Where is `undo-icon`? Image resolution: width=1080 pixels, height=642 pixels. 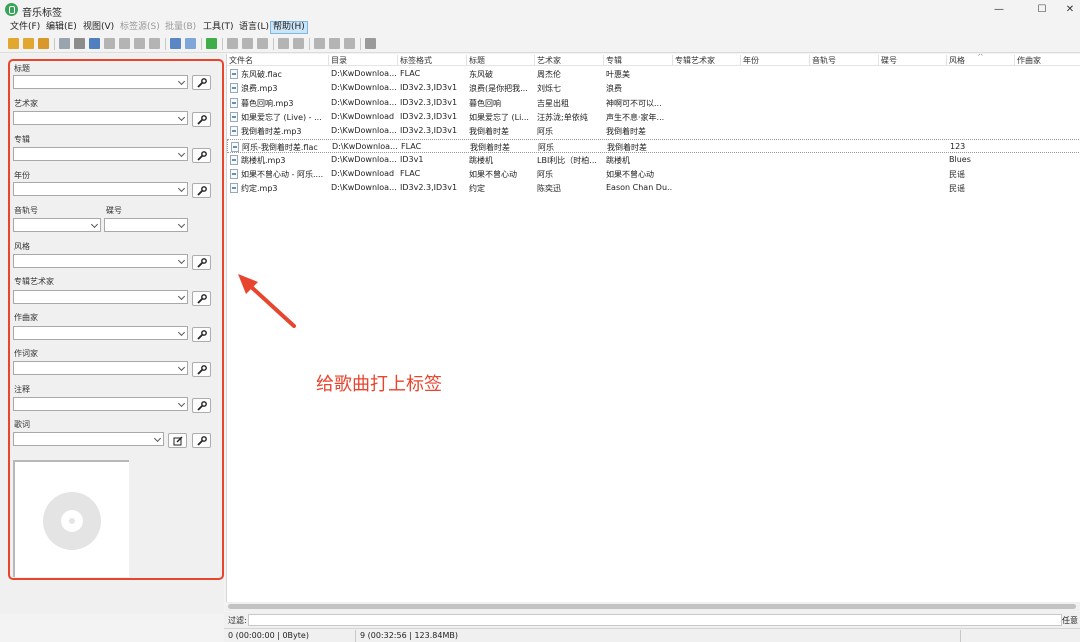 undo-icon is located at coordinates (94, 43).